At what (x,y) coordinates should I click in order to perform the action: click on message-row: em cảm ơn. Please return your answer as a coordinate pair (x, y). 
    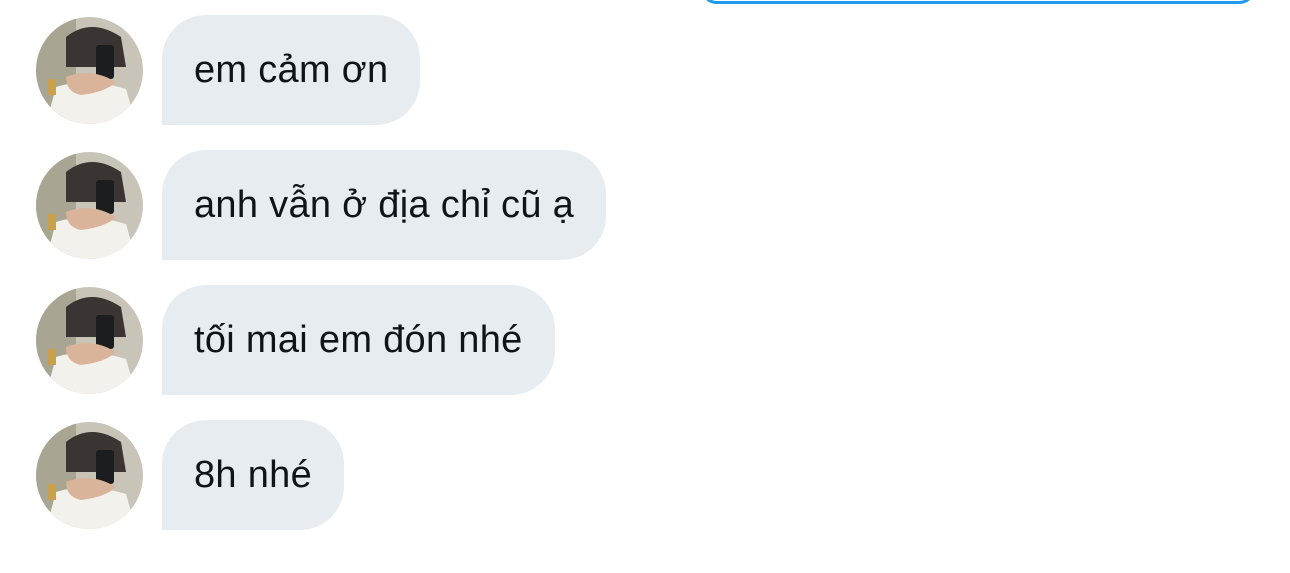
    Looking at the image, I should click on (228, 70).